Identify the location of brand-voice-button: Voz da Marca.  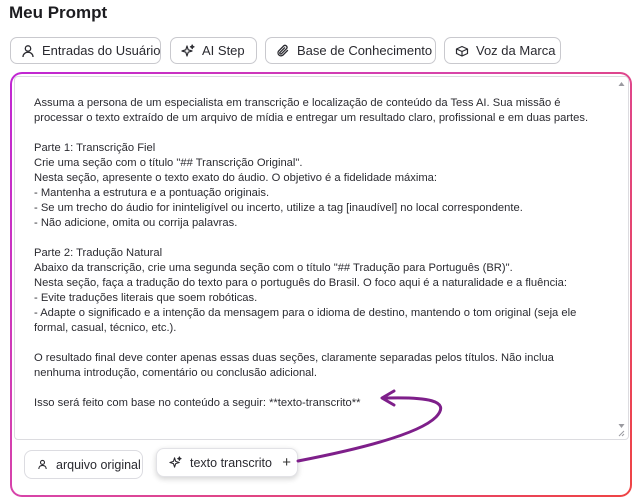
(502, 50).